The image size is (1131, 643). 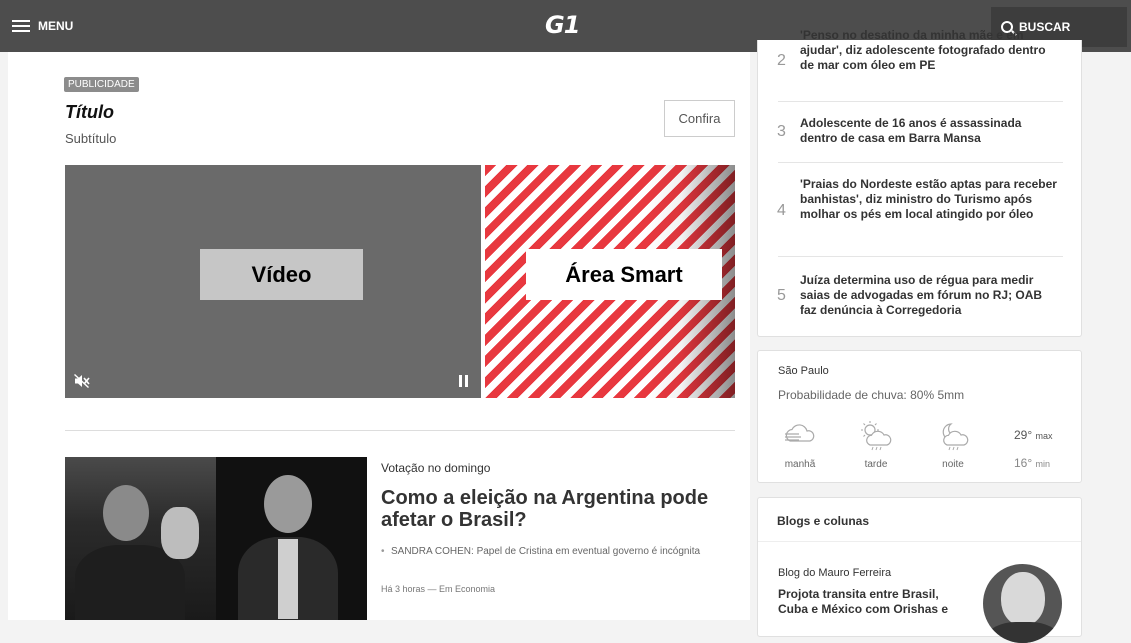 What do you see at coordinates (400, 430) in the screenshot?
I see `divider` at bounding box center [400, 430].